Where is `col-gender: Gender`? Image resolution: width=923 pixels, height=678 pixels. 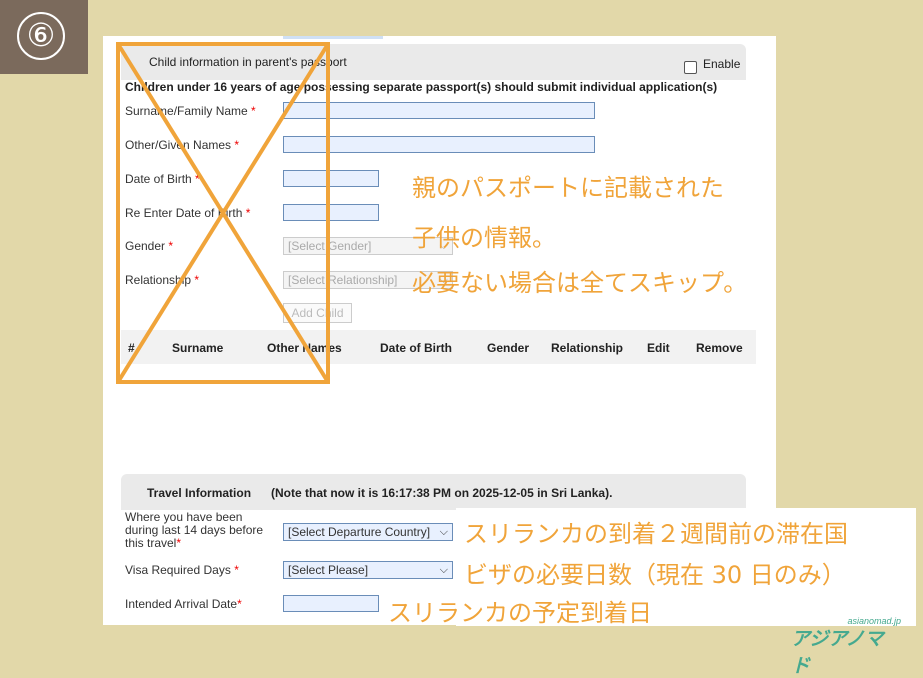
col-gender: Gender is located at coordinates (508, 348).